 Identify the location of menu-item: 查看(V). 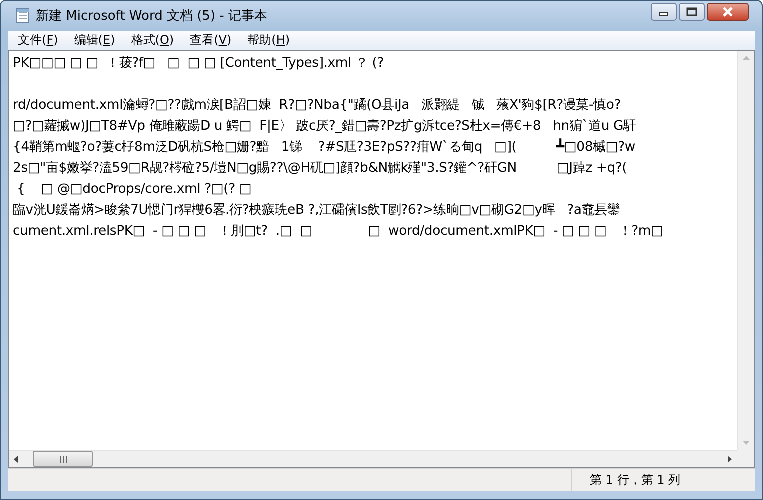
(211, 40).